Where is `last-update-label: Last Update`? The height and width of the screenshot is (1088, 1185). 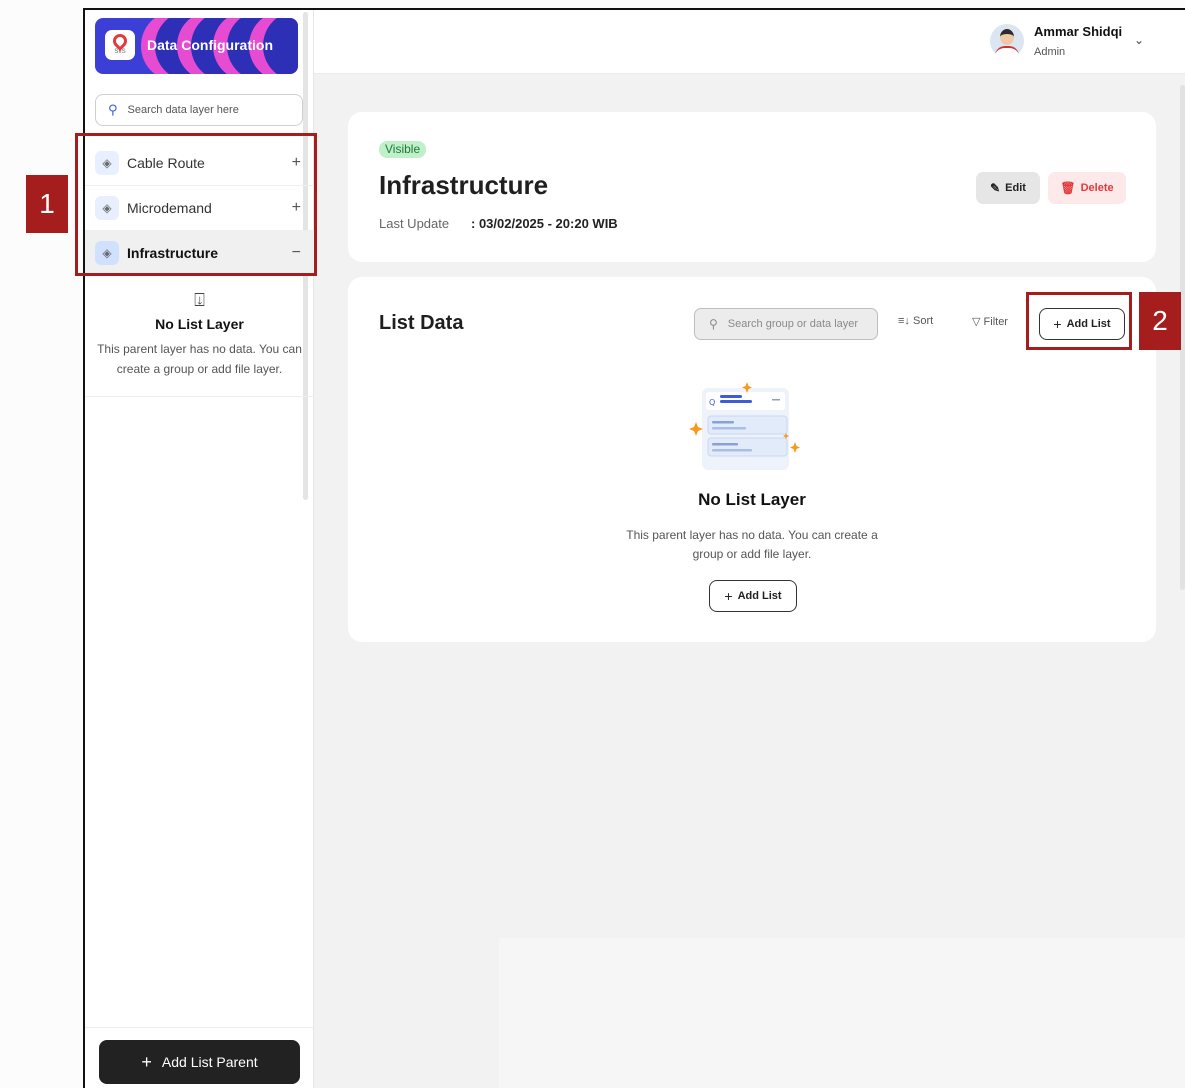
last-update-label: Last Update is located at coordinates (414, 223).